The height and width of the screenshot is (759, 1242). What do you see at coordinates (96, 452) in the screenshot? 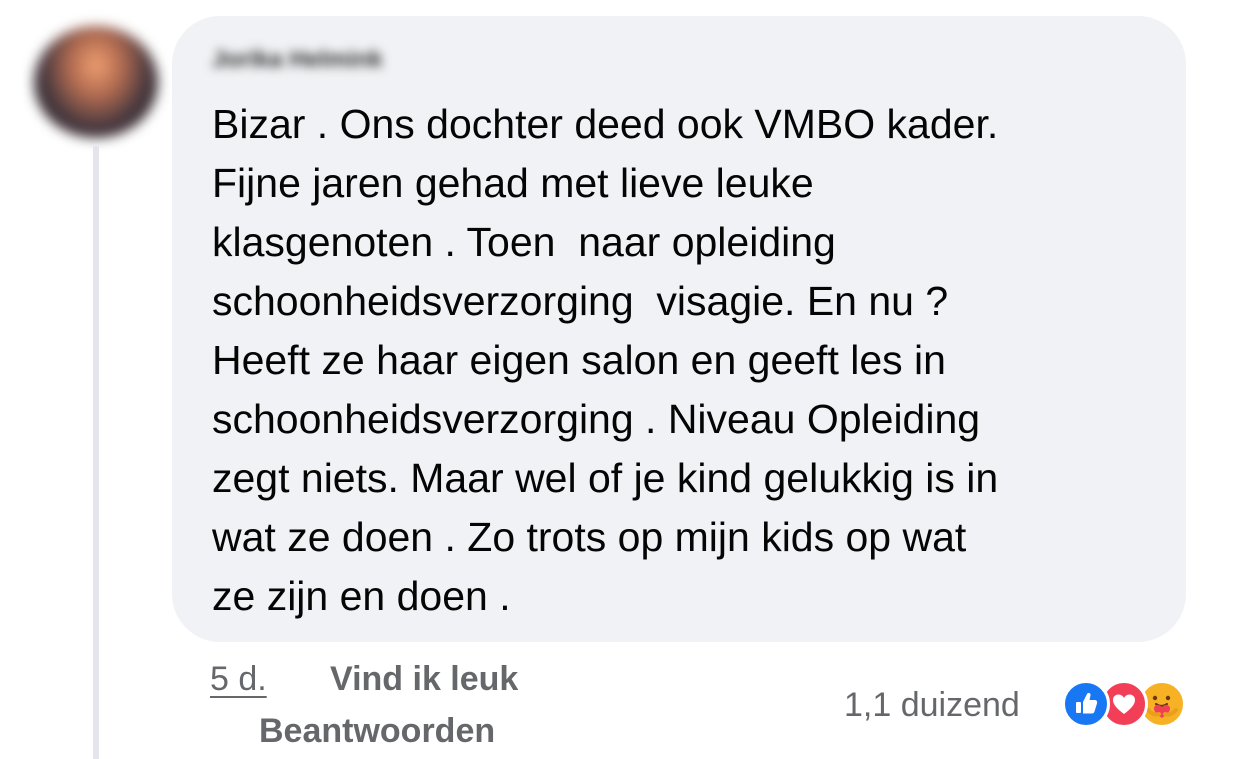
I see `thread-line` at bounding box center [96, 452].